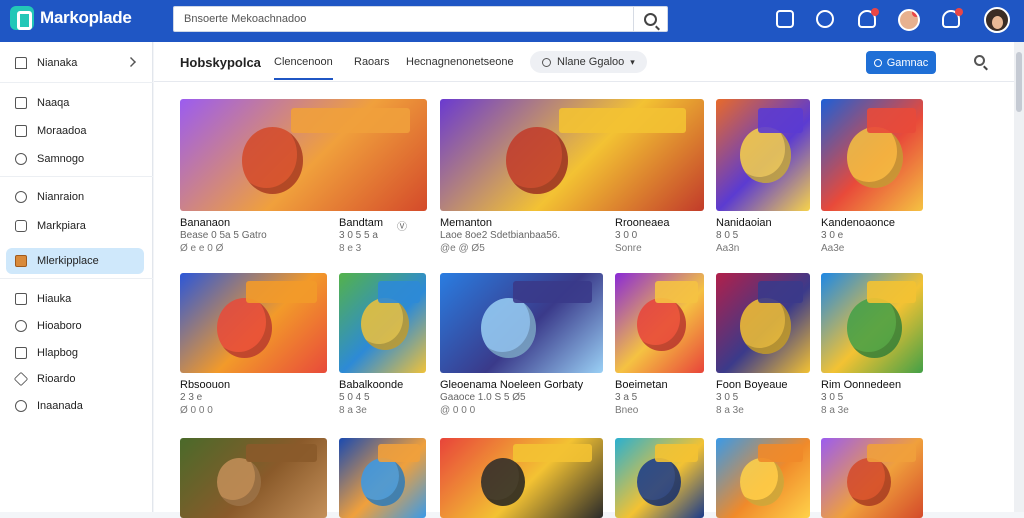  I want to click on card-rating: Bneo, so click(627, 410).